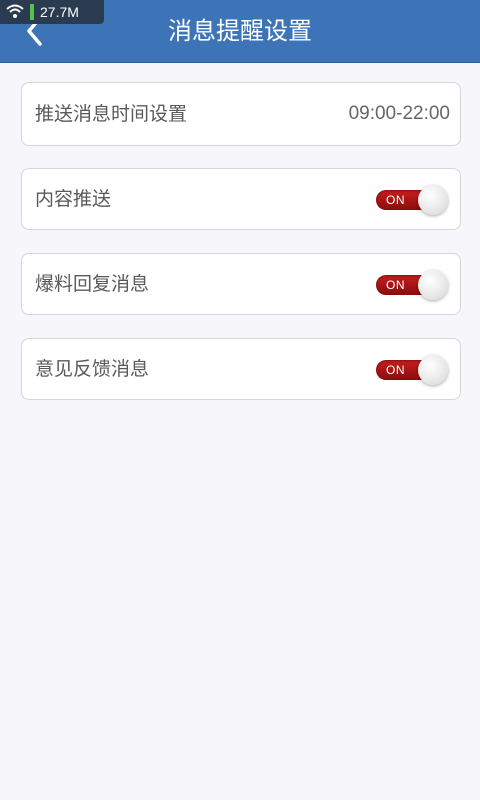 The height and width of the screenshot is (800, 480). I want to click on setting-breaking-news-reply: 爆料回复消息 ON, so click(241, 284).